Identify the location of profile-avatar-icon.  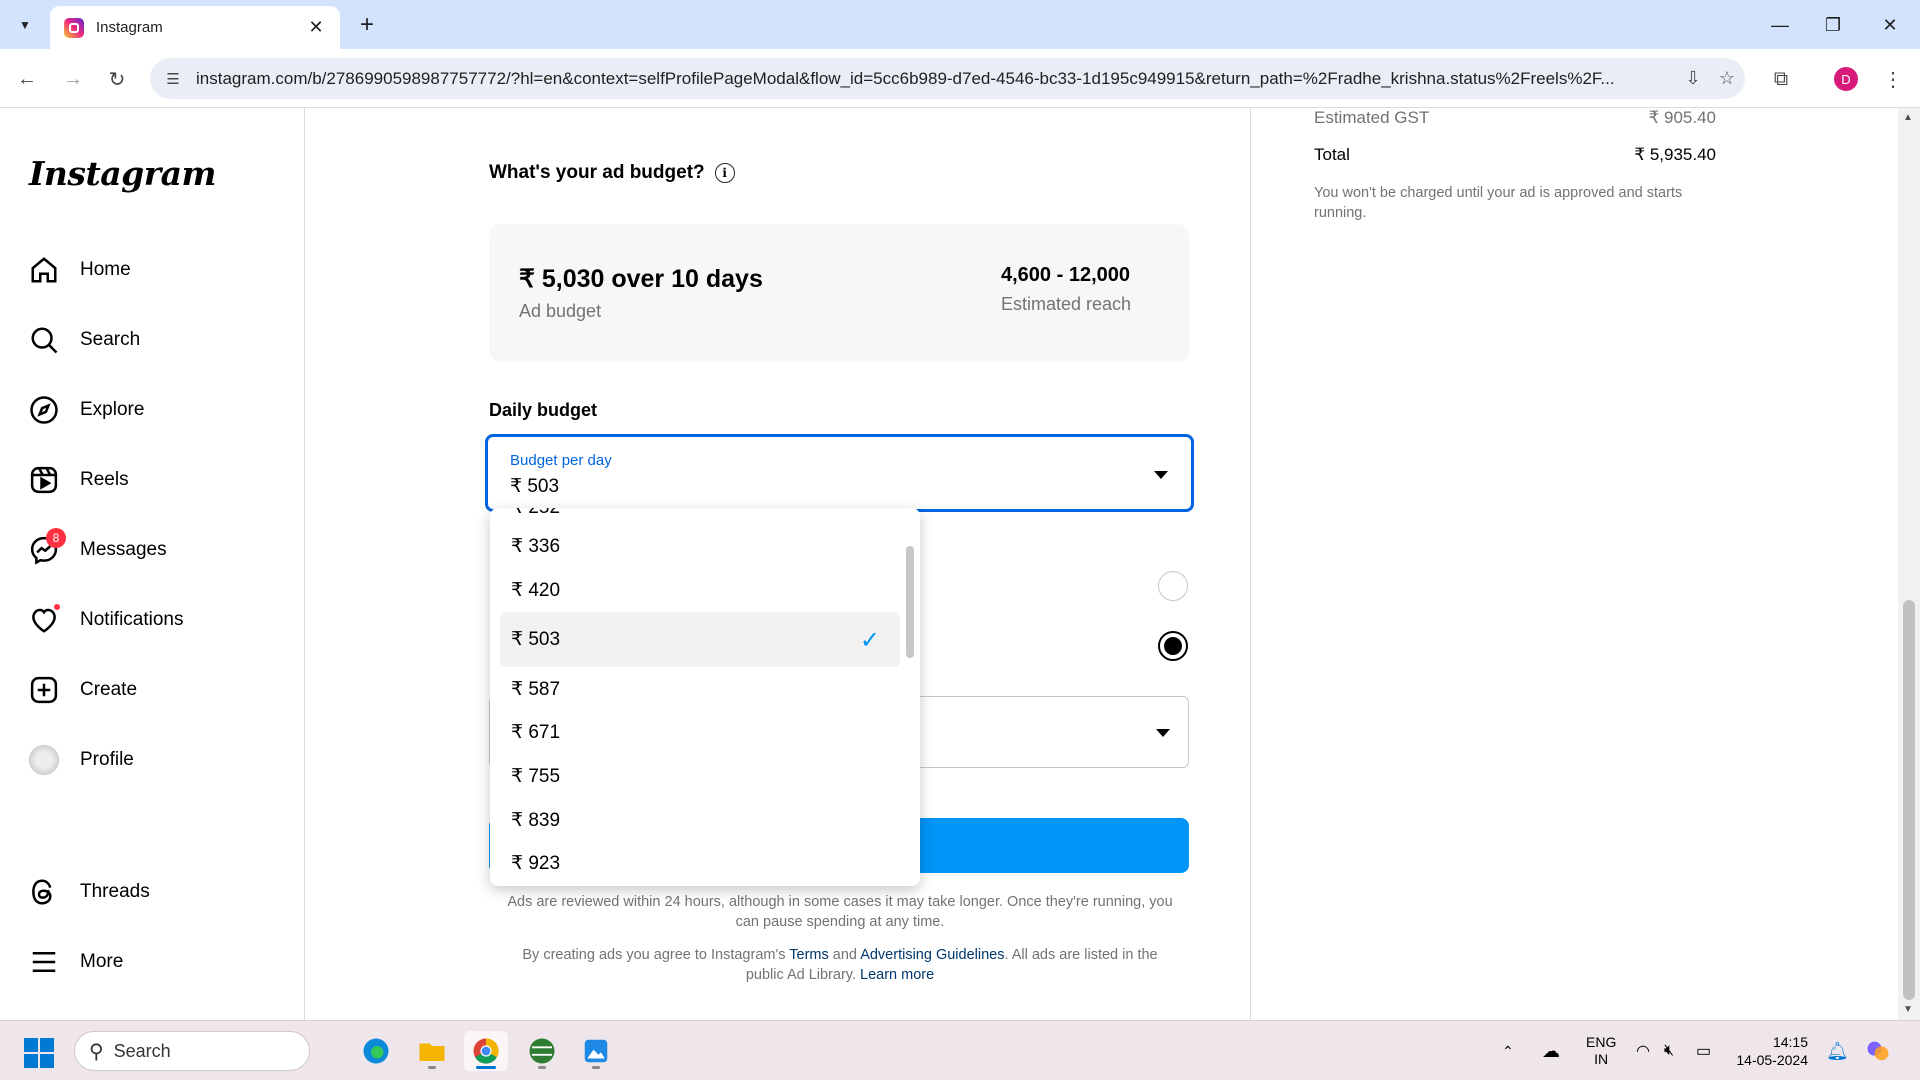
(44, 760).